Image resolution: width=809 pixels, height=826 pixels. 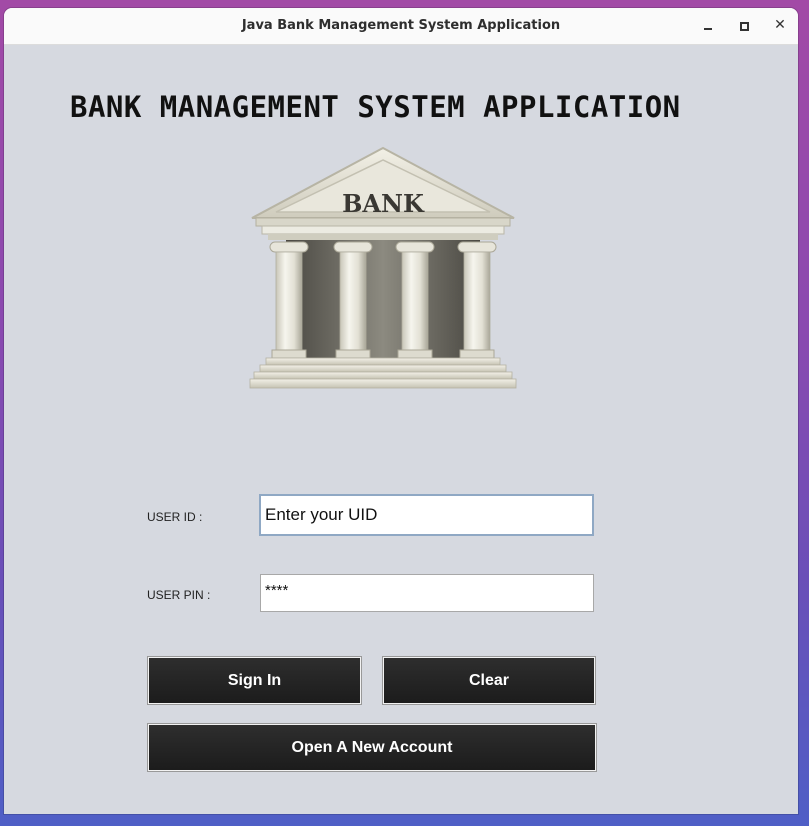 I want to click on open-new-account-button: Open A New Account, so click(x=372, y=747).